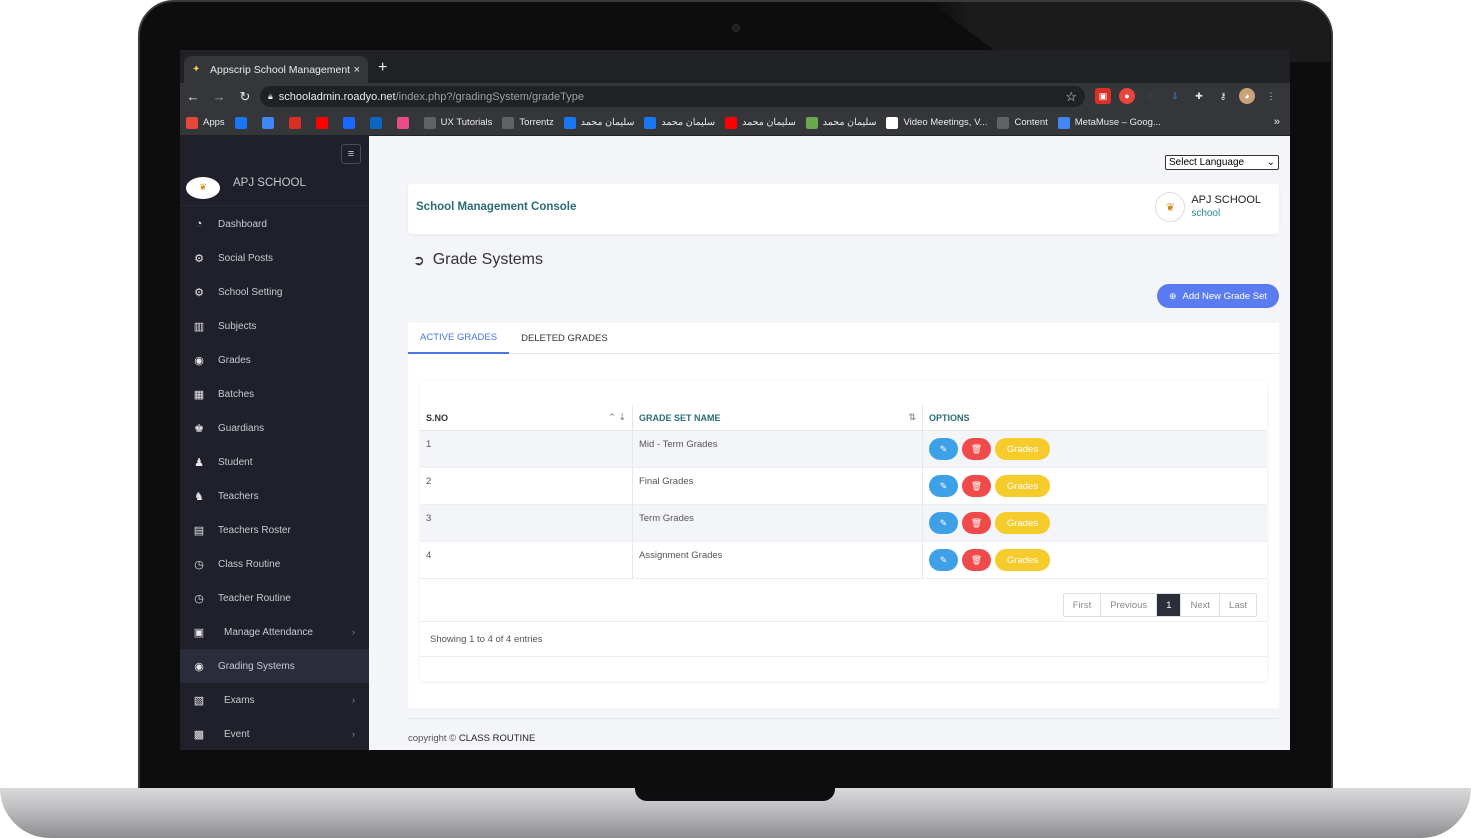  Describe the element at coordinates (274, 188) in the screenshot. I see `sidebar-brand: ❦ APJ SCHOOL` at that location.